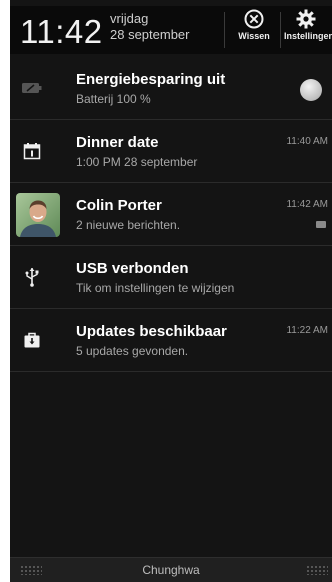 The height and width of the screenshot is (582, 332). I want to click on carrier-label: Chunghwa, so click(171, 570).